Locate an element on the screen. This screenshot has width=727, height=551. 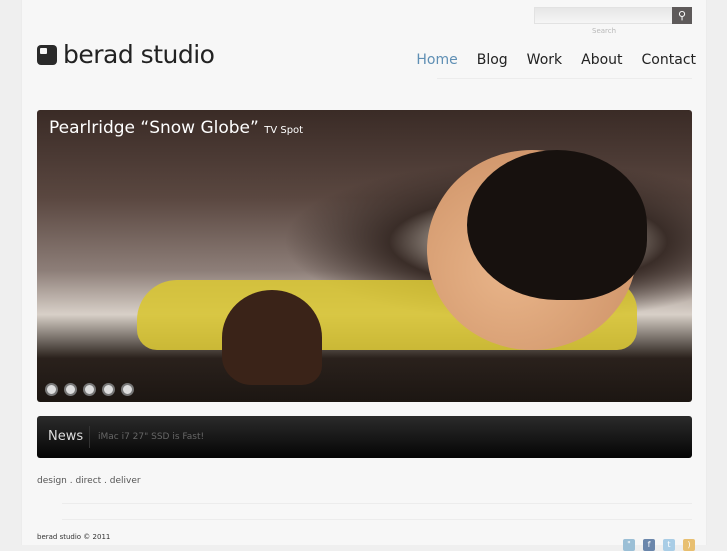
nav-blog: Blog is located at coordinates (492, 60).